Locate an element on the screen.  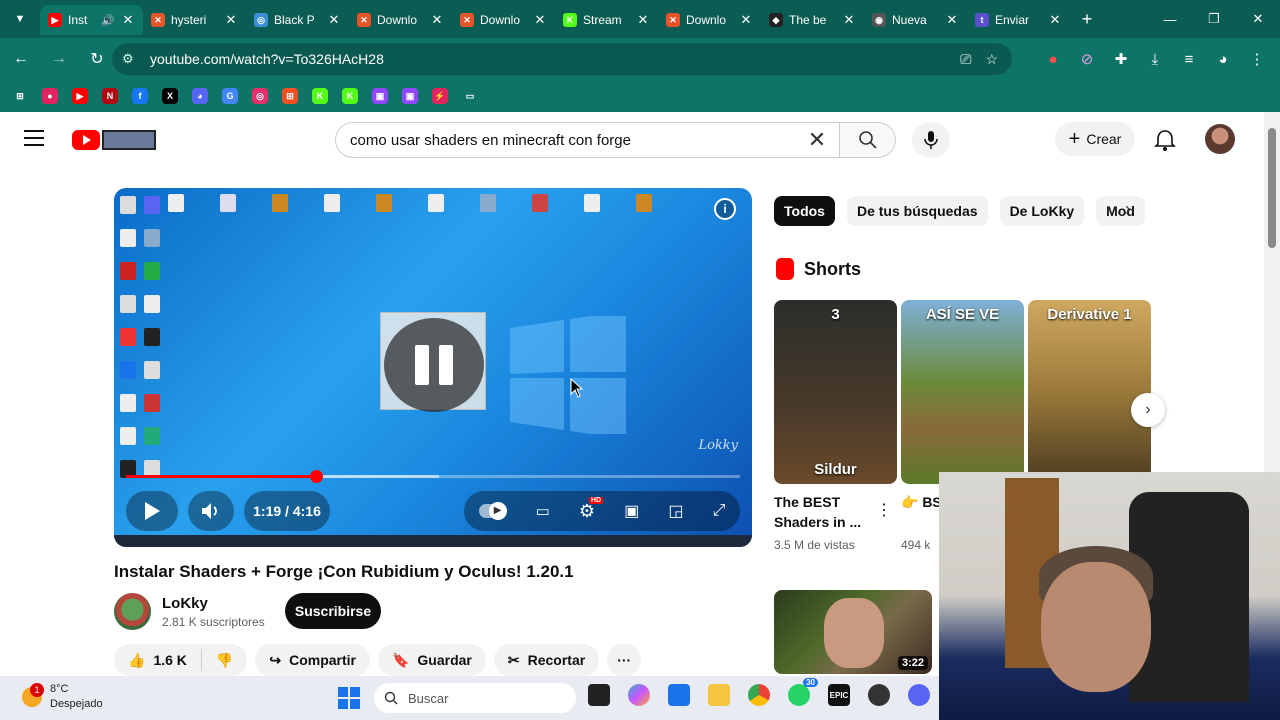
extension-block-icon: ⊘ is located at coordinates (1087, 59).